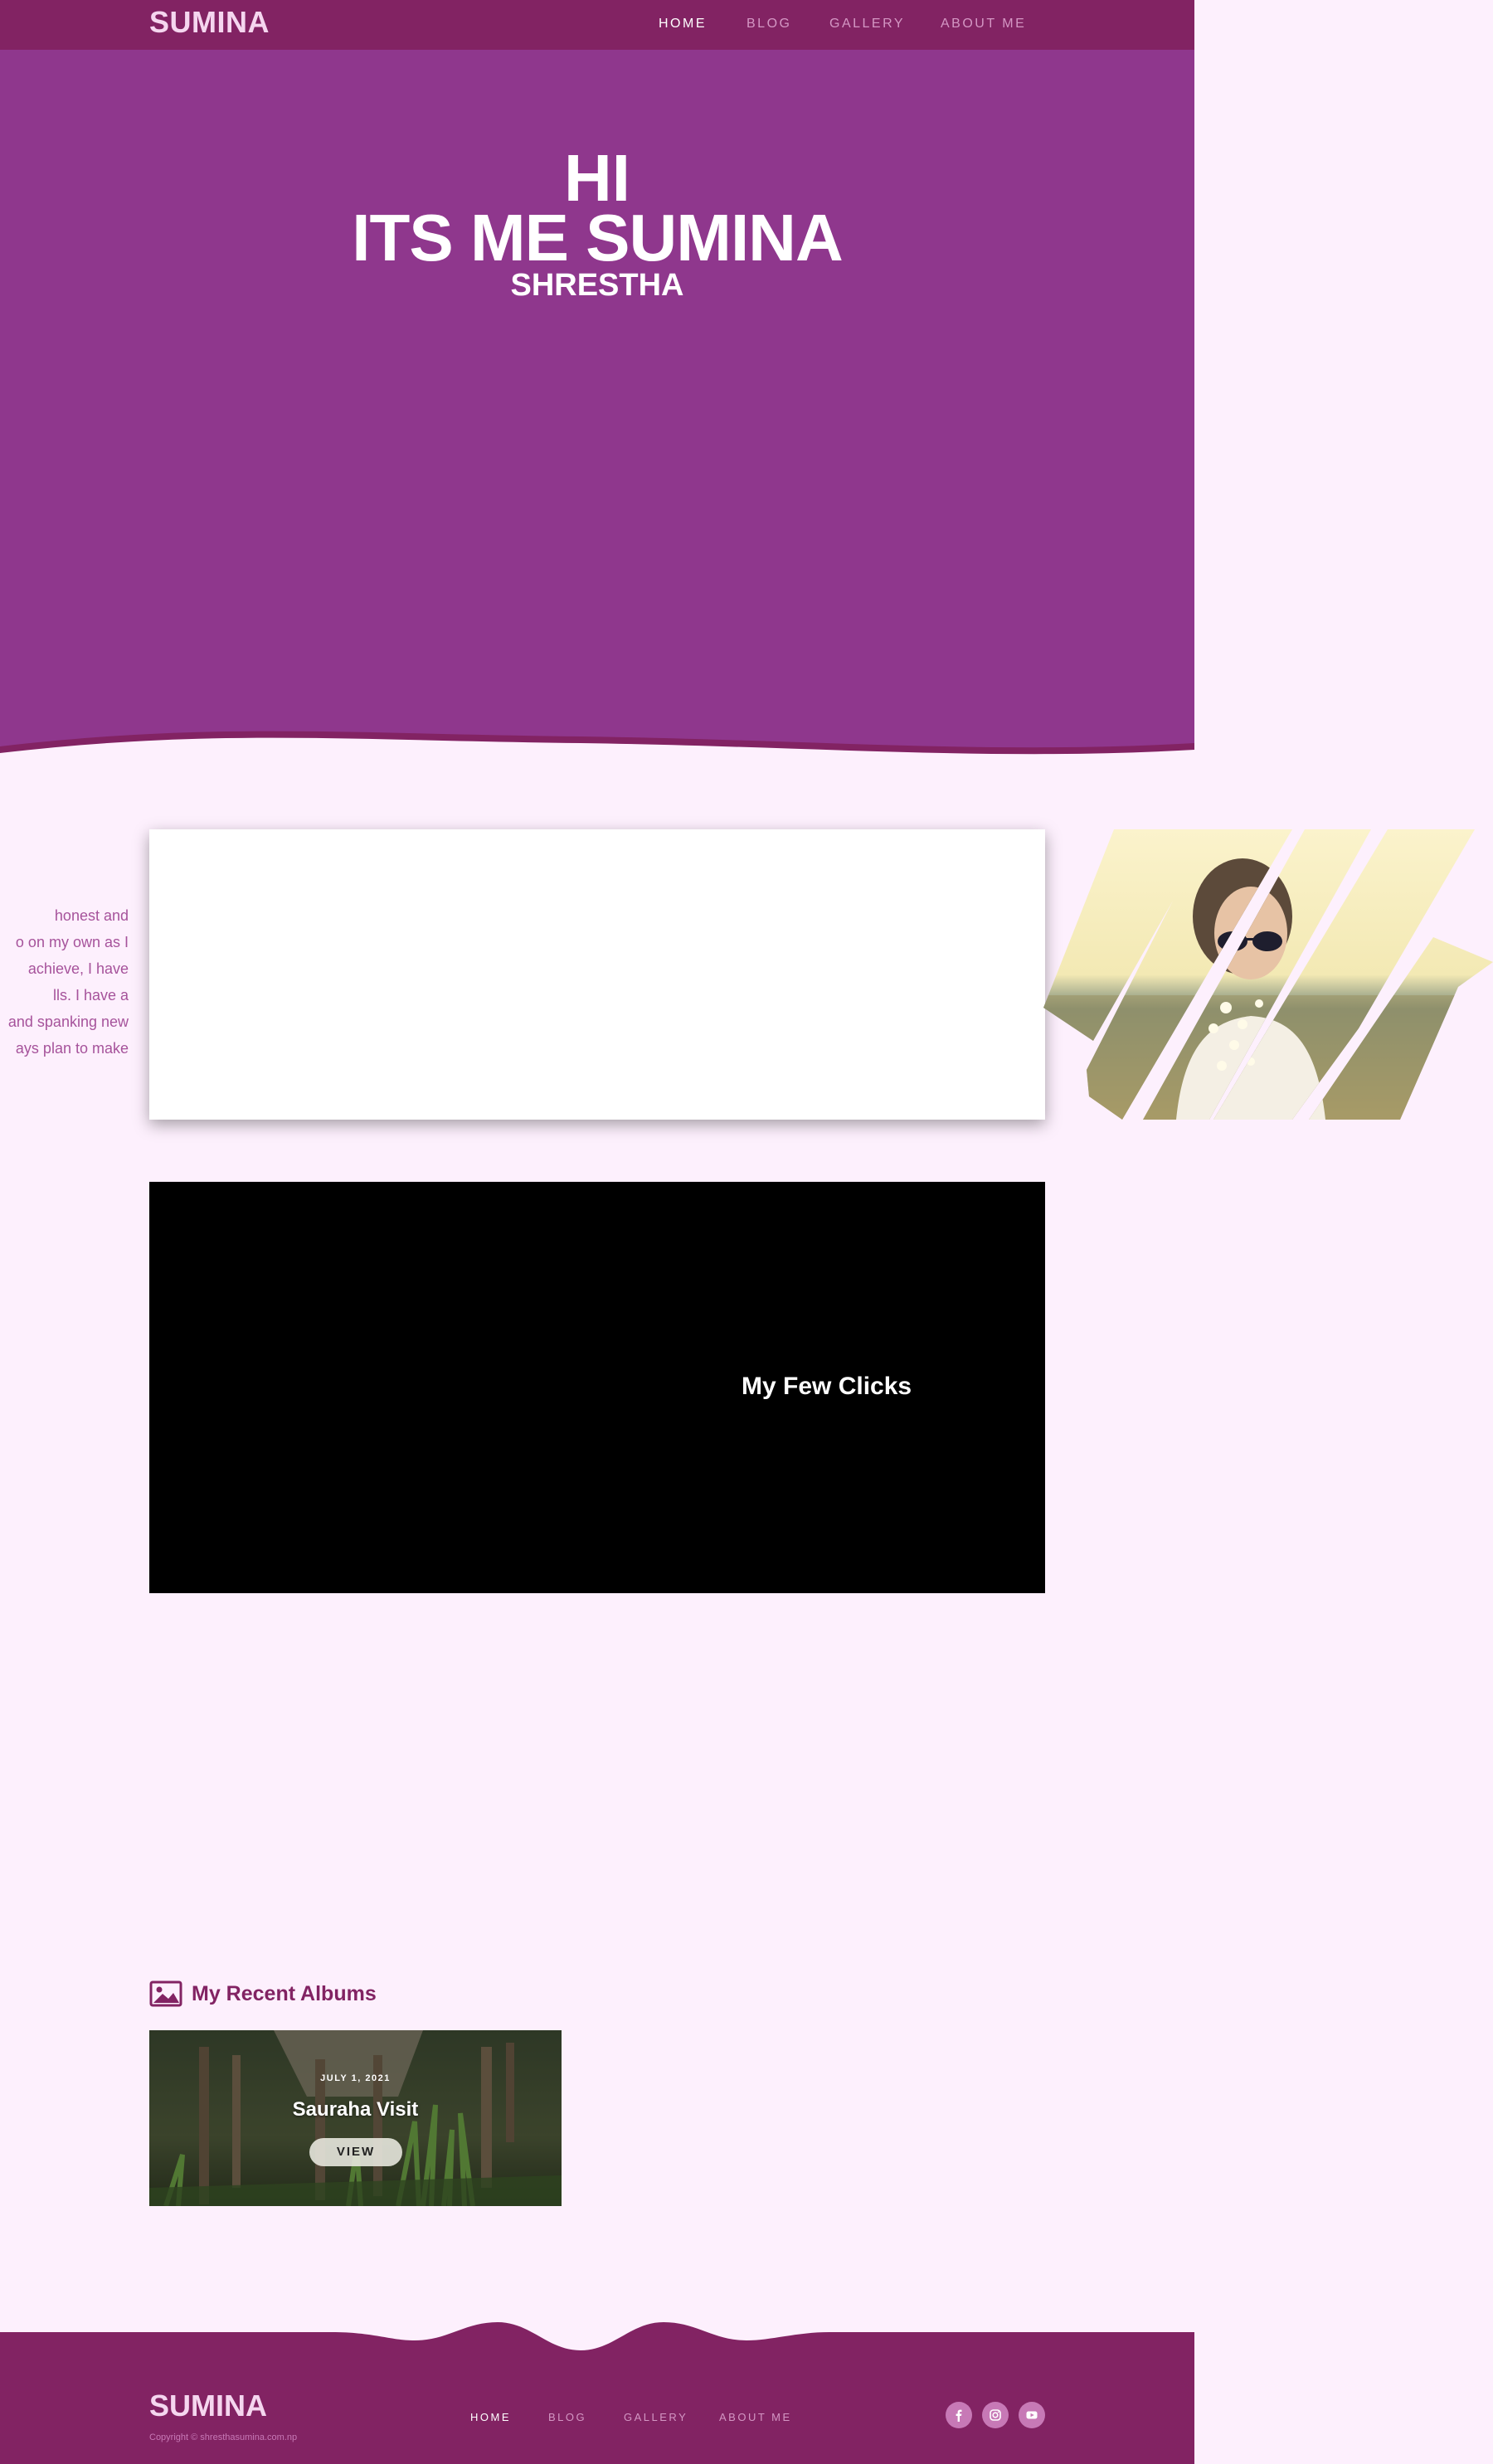  What do you see at coordinates (867, 25) in the screenshot?
I see `nav-gallery: GALLERY` at bounding box center [867, 25].